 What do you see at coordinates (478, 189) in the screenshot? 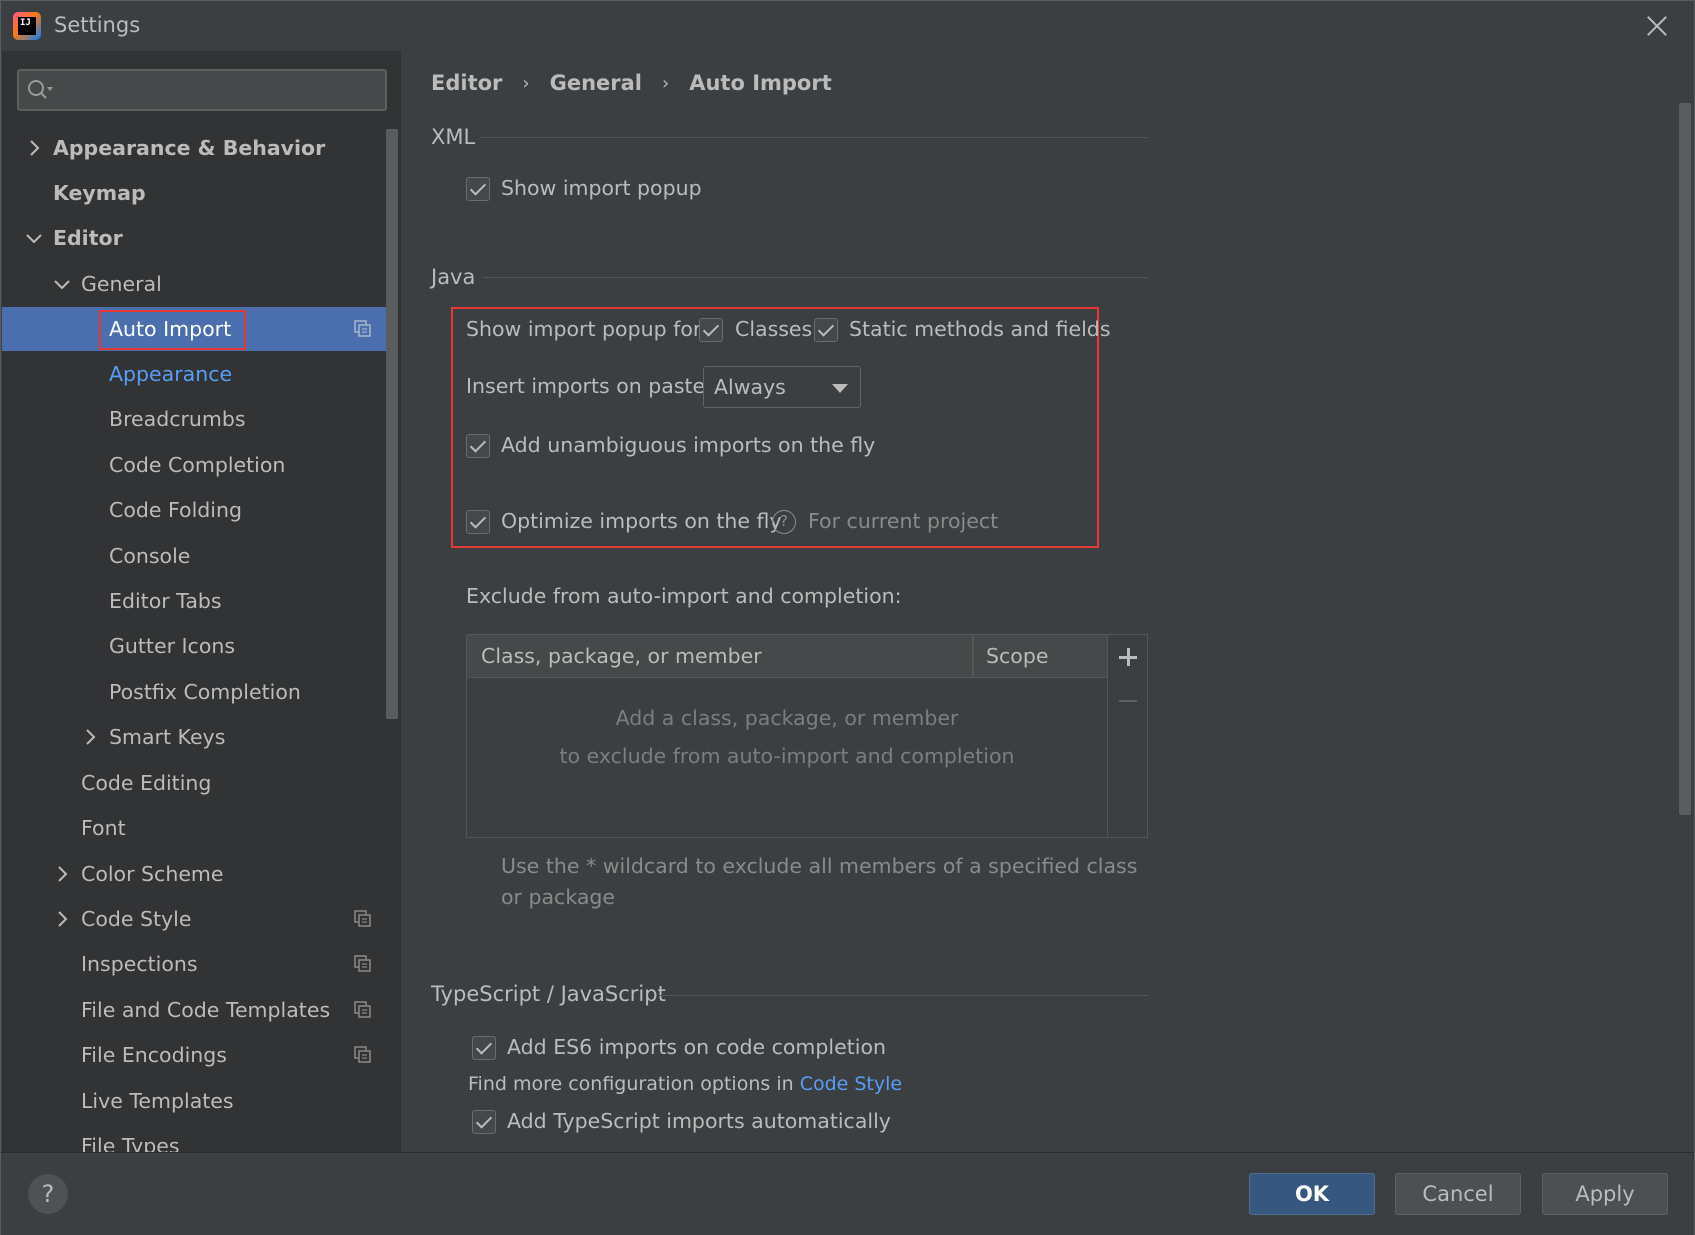
I see `xml-show-import-popup-checkbox` at bounding box center [478, 189].